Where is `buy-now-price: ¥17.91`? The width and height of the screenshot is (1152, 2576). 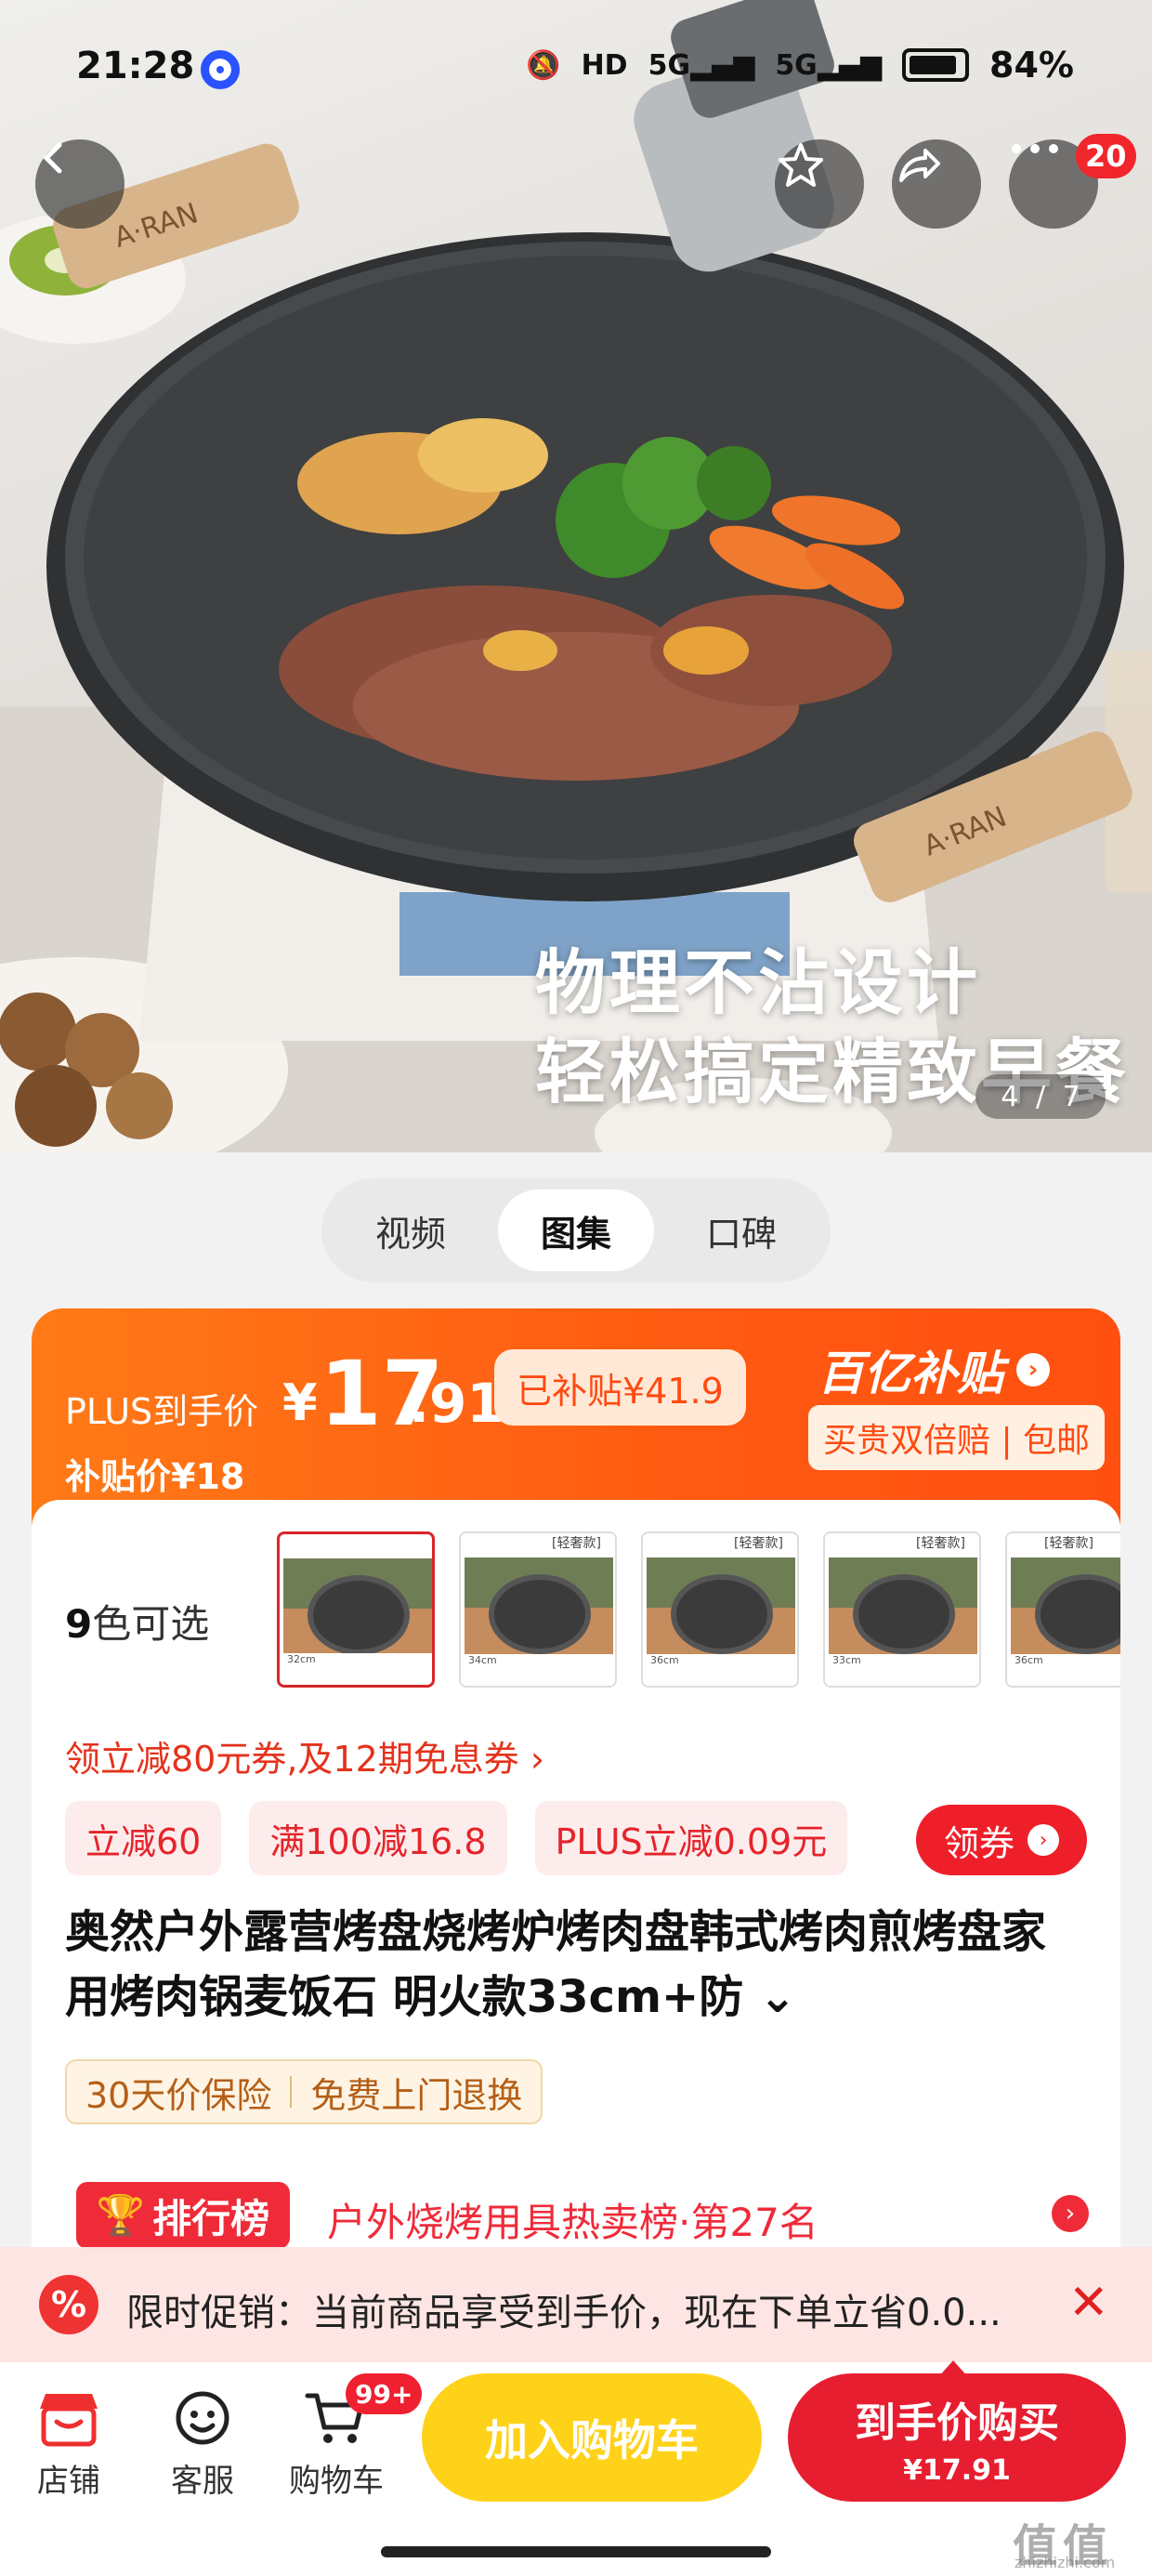 buy-now-price: ¥17.91 is located at coordinates (957, 2470).